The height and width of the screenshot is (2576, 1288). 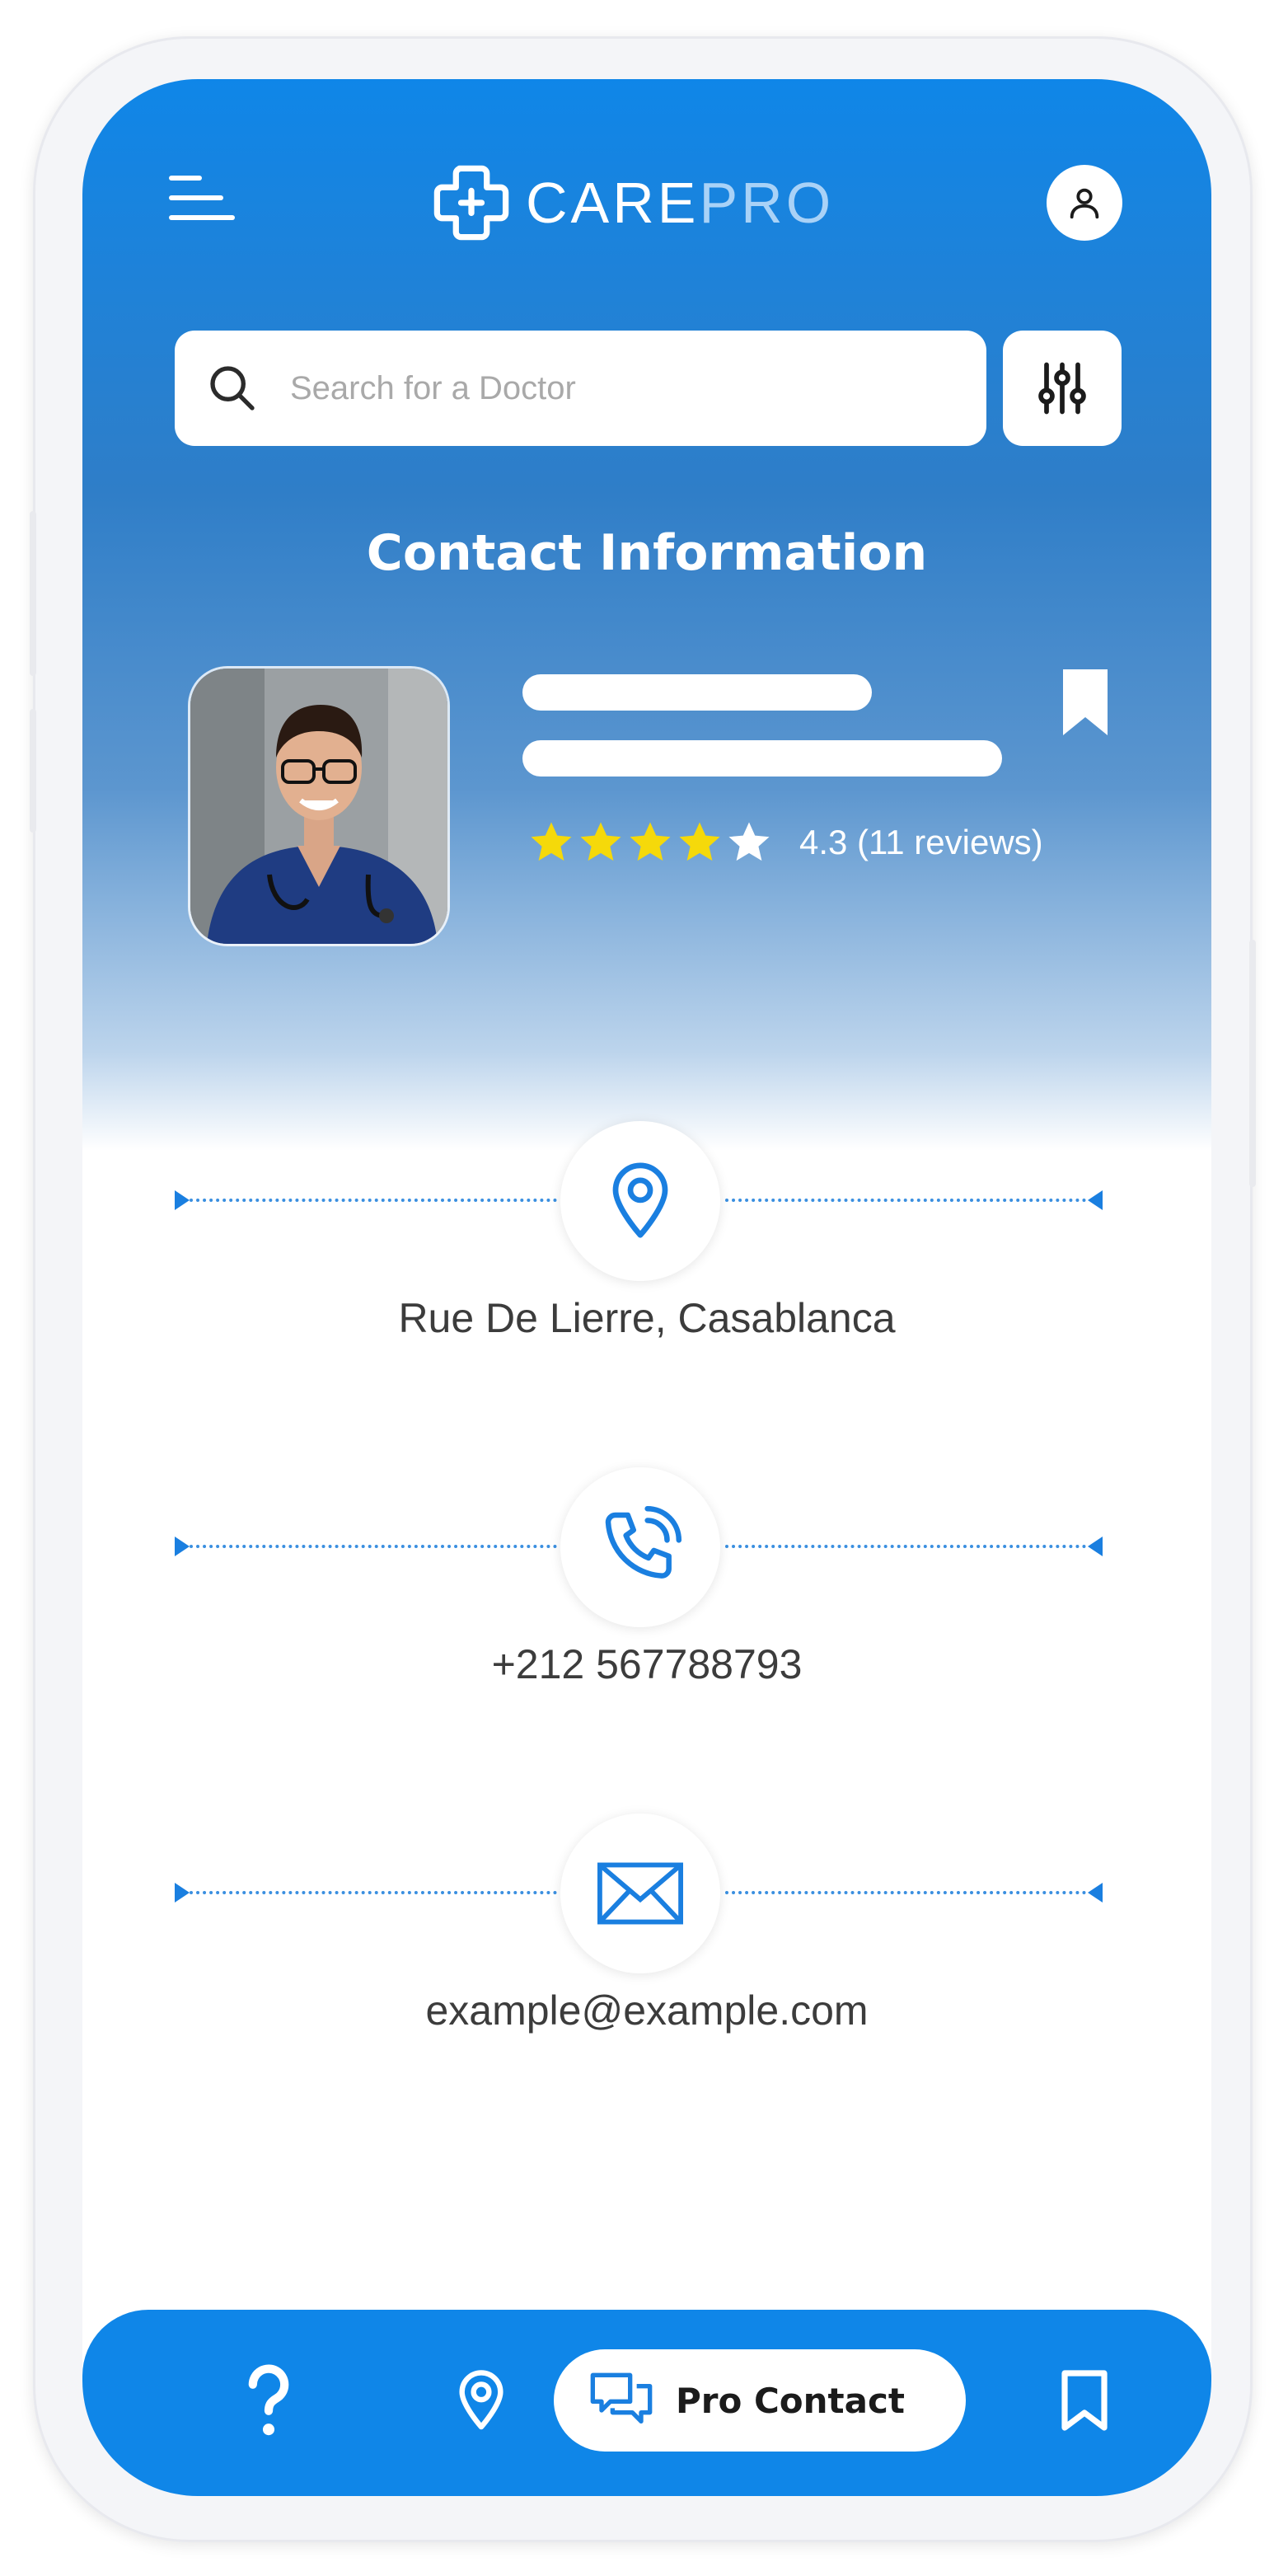 What do you see at coordinates (921, 842) in the screenshot?
I see `rating-text: 4.3 (11 reviews)` at bounding box center [921, 842].